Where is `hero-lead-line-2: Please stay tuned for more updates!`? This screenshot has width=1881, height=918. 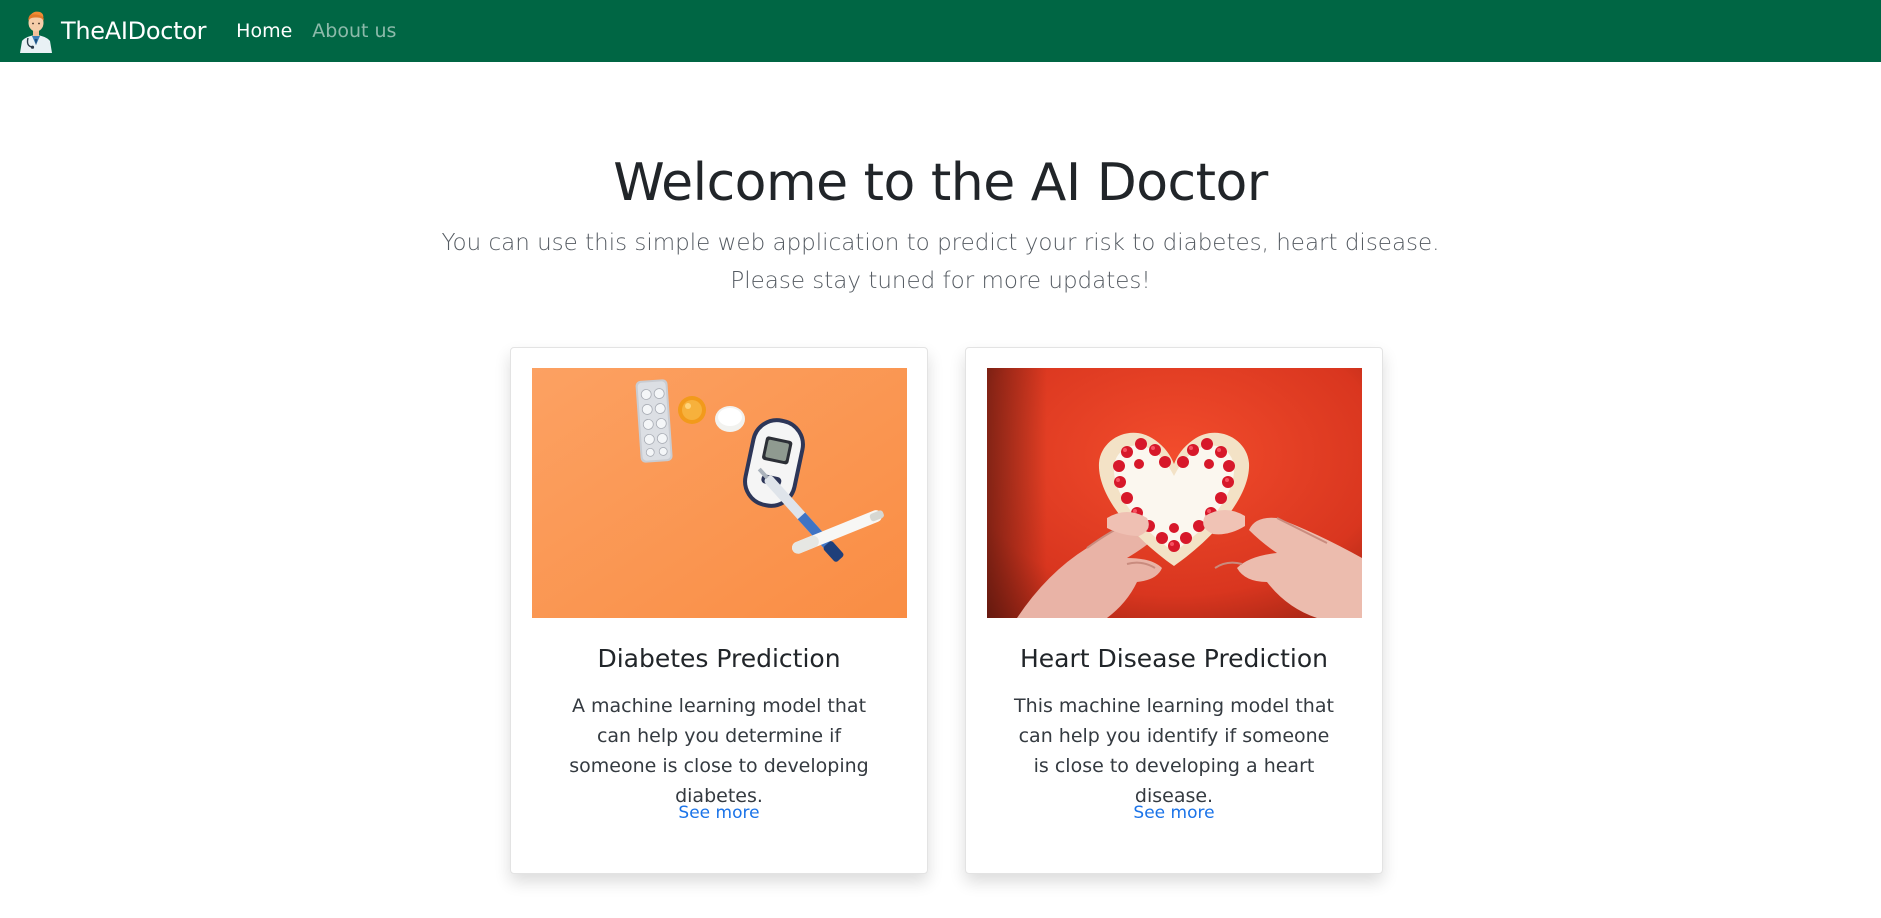
hero-lead-line-2: Please stay tuned for more updates! is located at coordinates (940, 281).